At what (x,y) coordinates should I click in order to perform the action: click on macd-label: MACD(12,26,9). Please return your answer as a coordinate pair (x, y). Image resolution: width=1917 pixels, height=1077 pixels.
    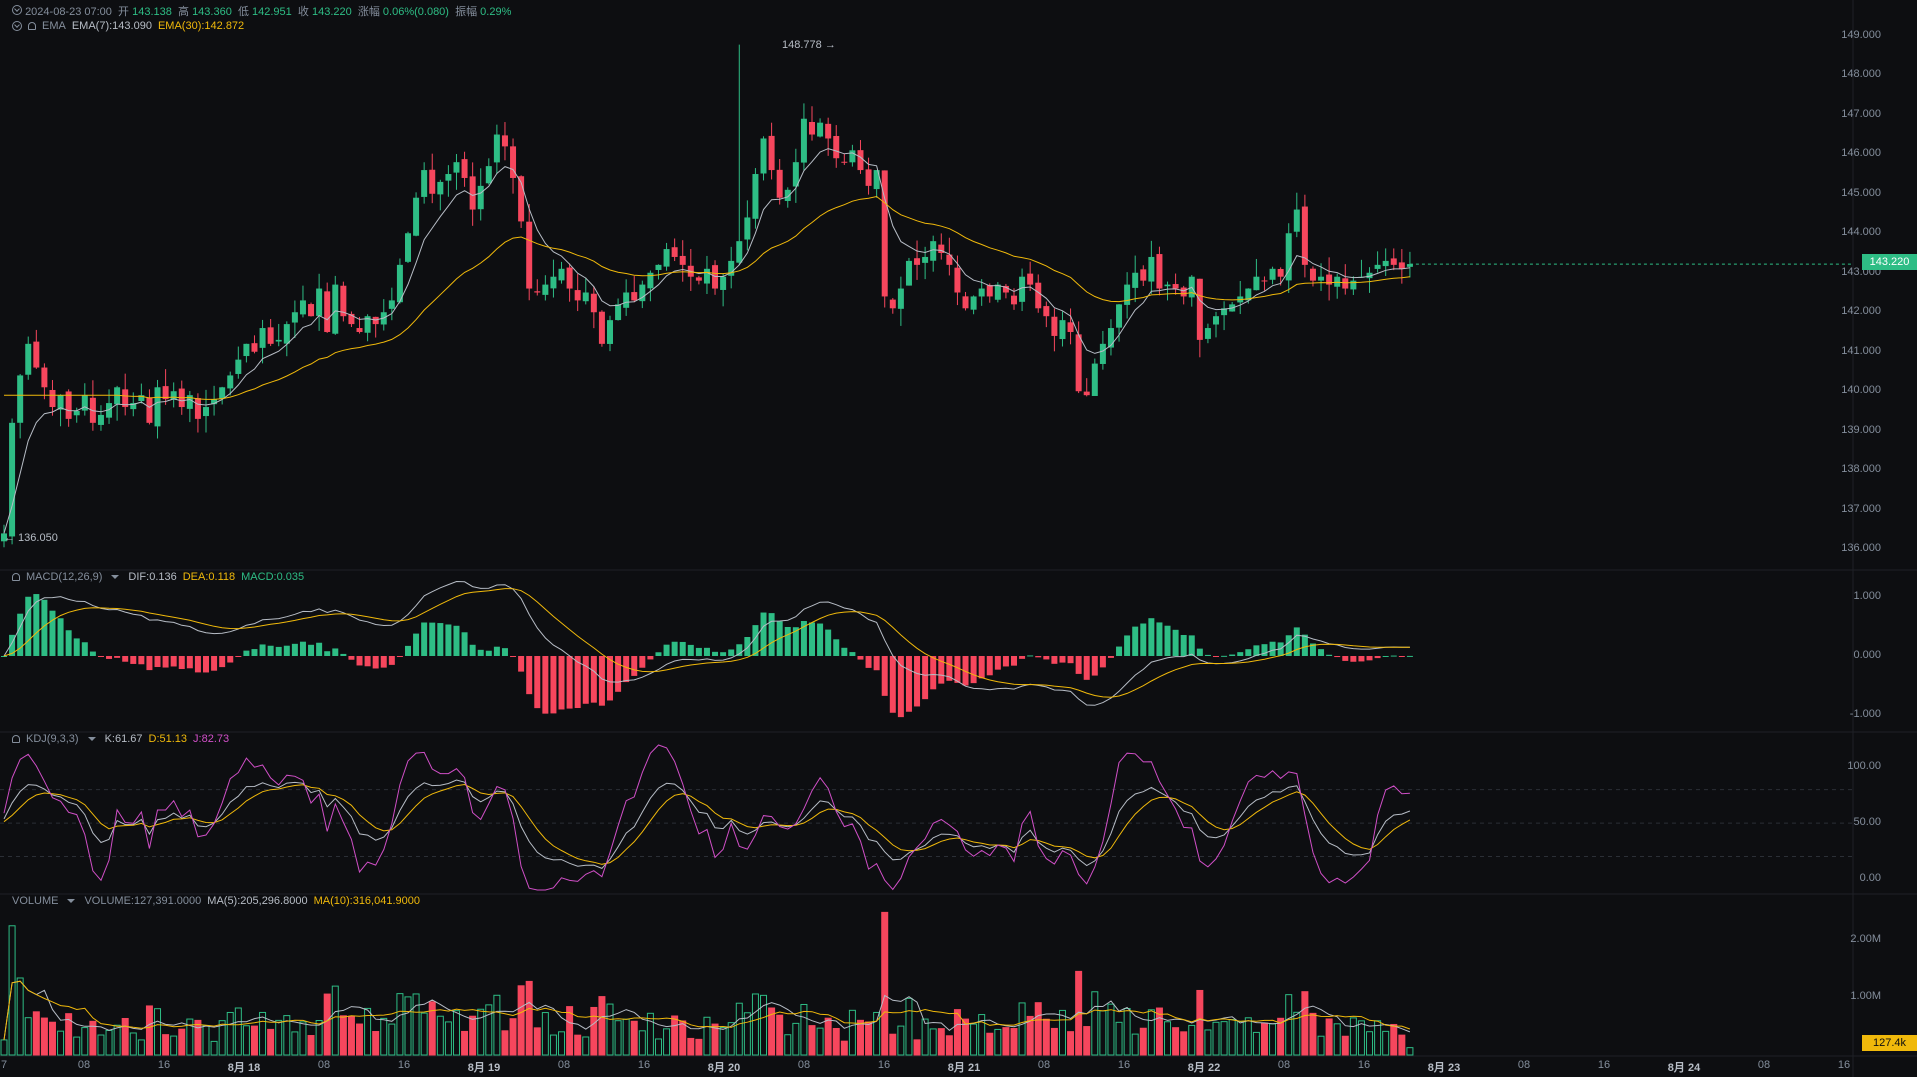
    Looking at the image, I should click on (64, 577).